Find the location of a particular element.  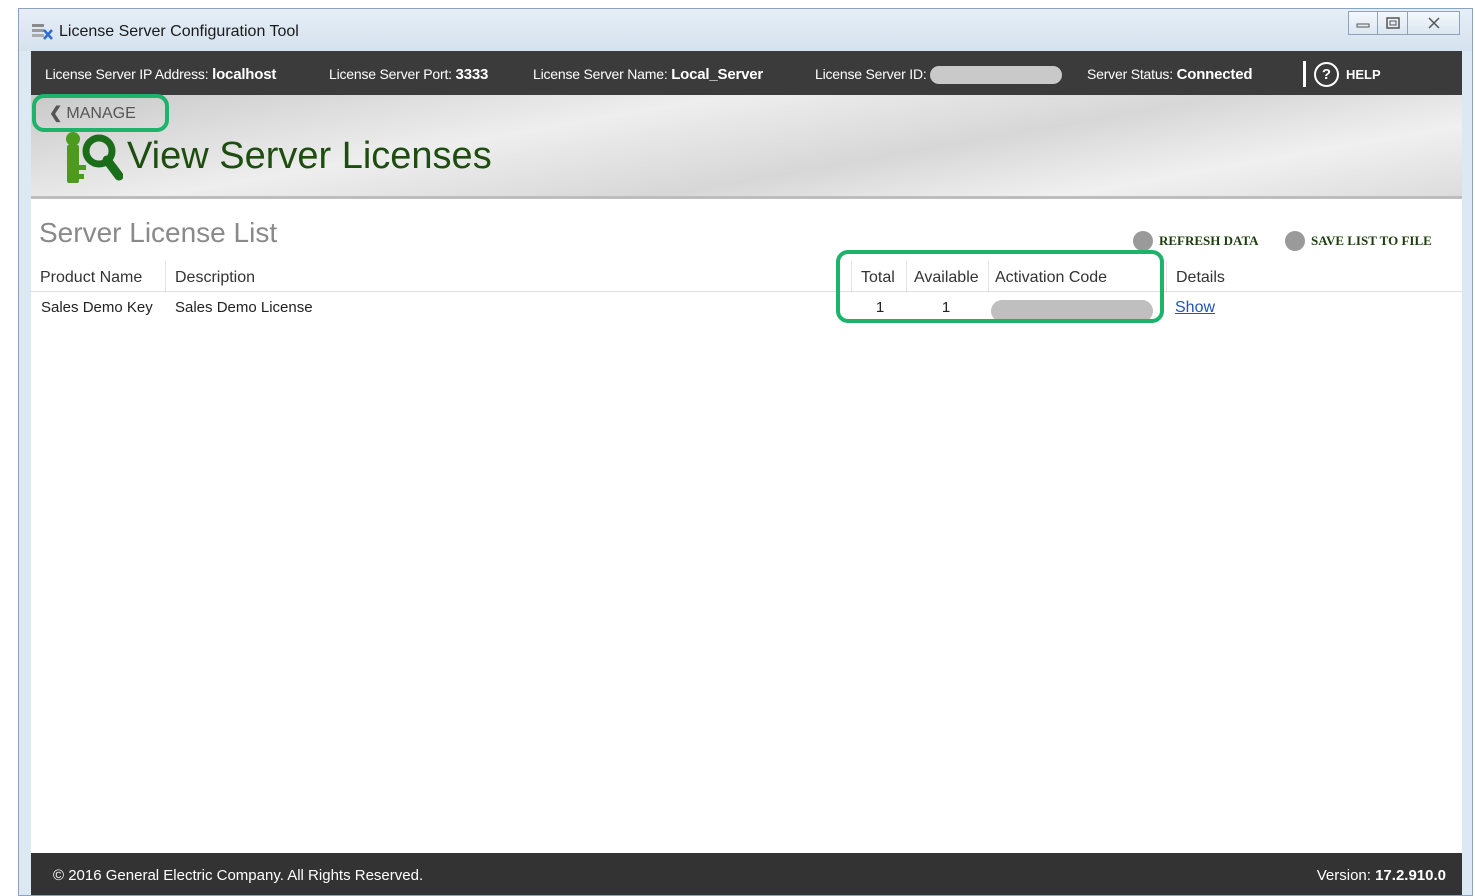

ip-value: localhost is located at coordinates (244, 74).